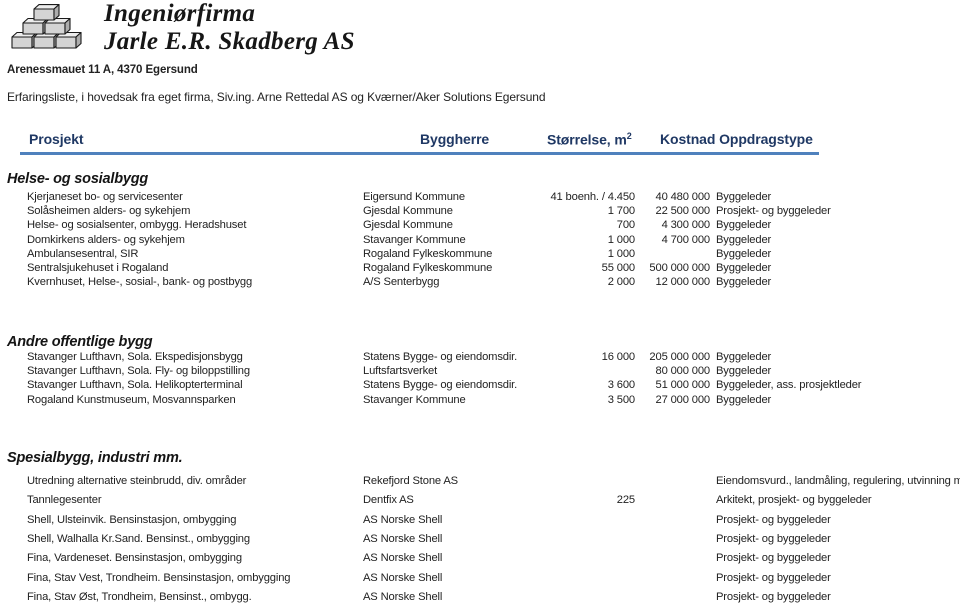  I want to click on column-header-byggherre: Byggherre, so click(455, 139).